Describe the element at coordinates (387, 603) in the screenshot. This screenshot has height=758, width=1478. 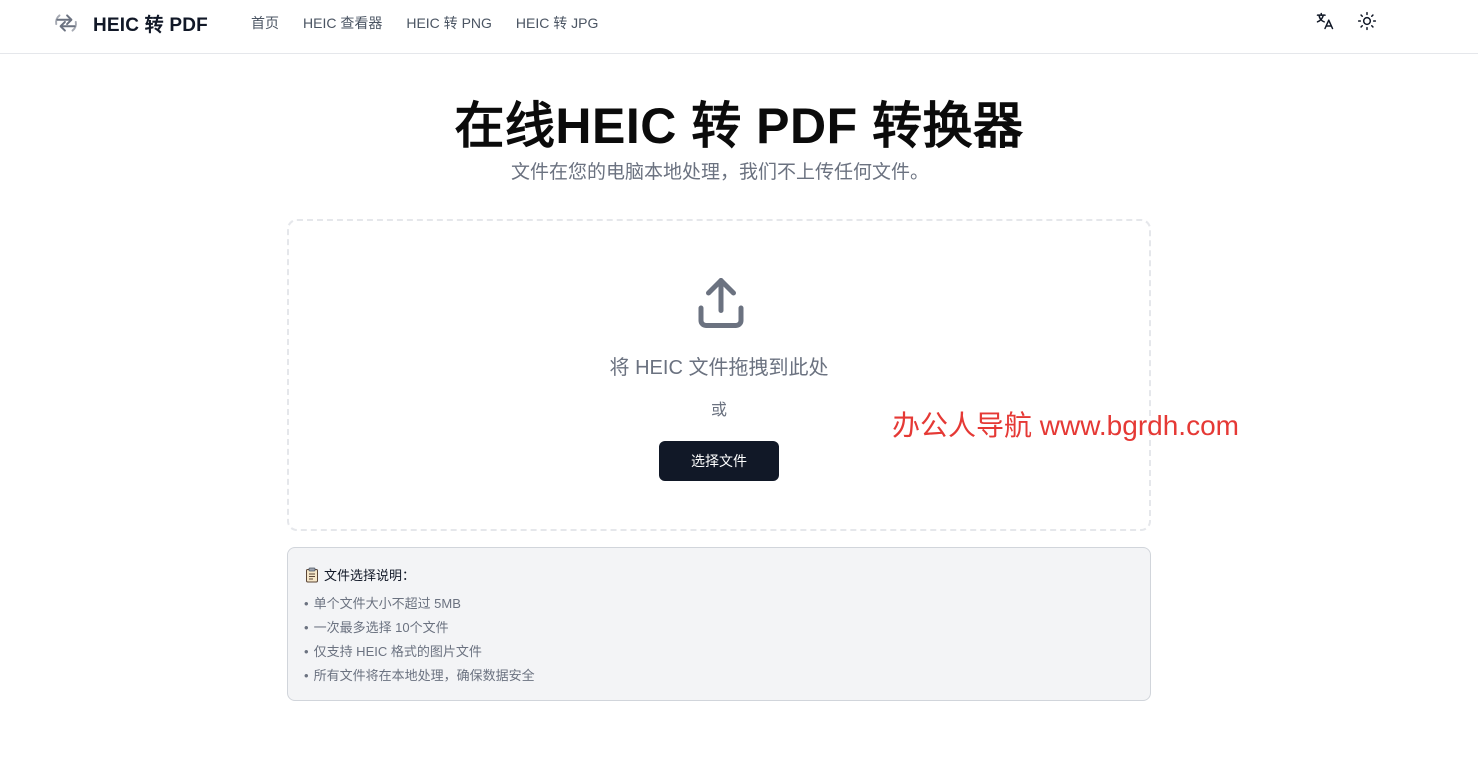
I see `list-item-text: 单个文件大小不超过 5MB` at that location.